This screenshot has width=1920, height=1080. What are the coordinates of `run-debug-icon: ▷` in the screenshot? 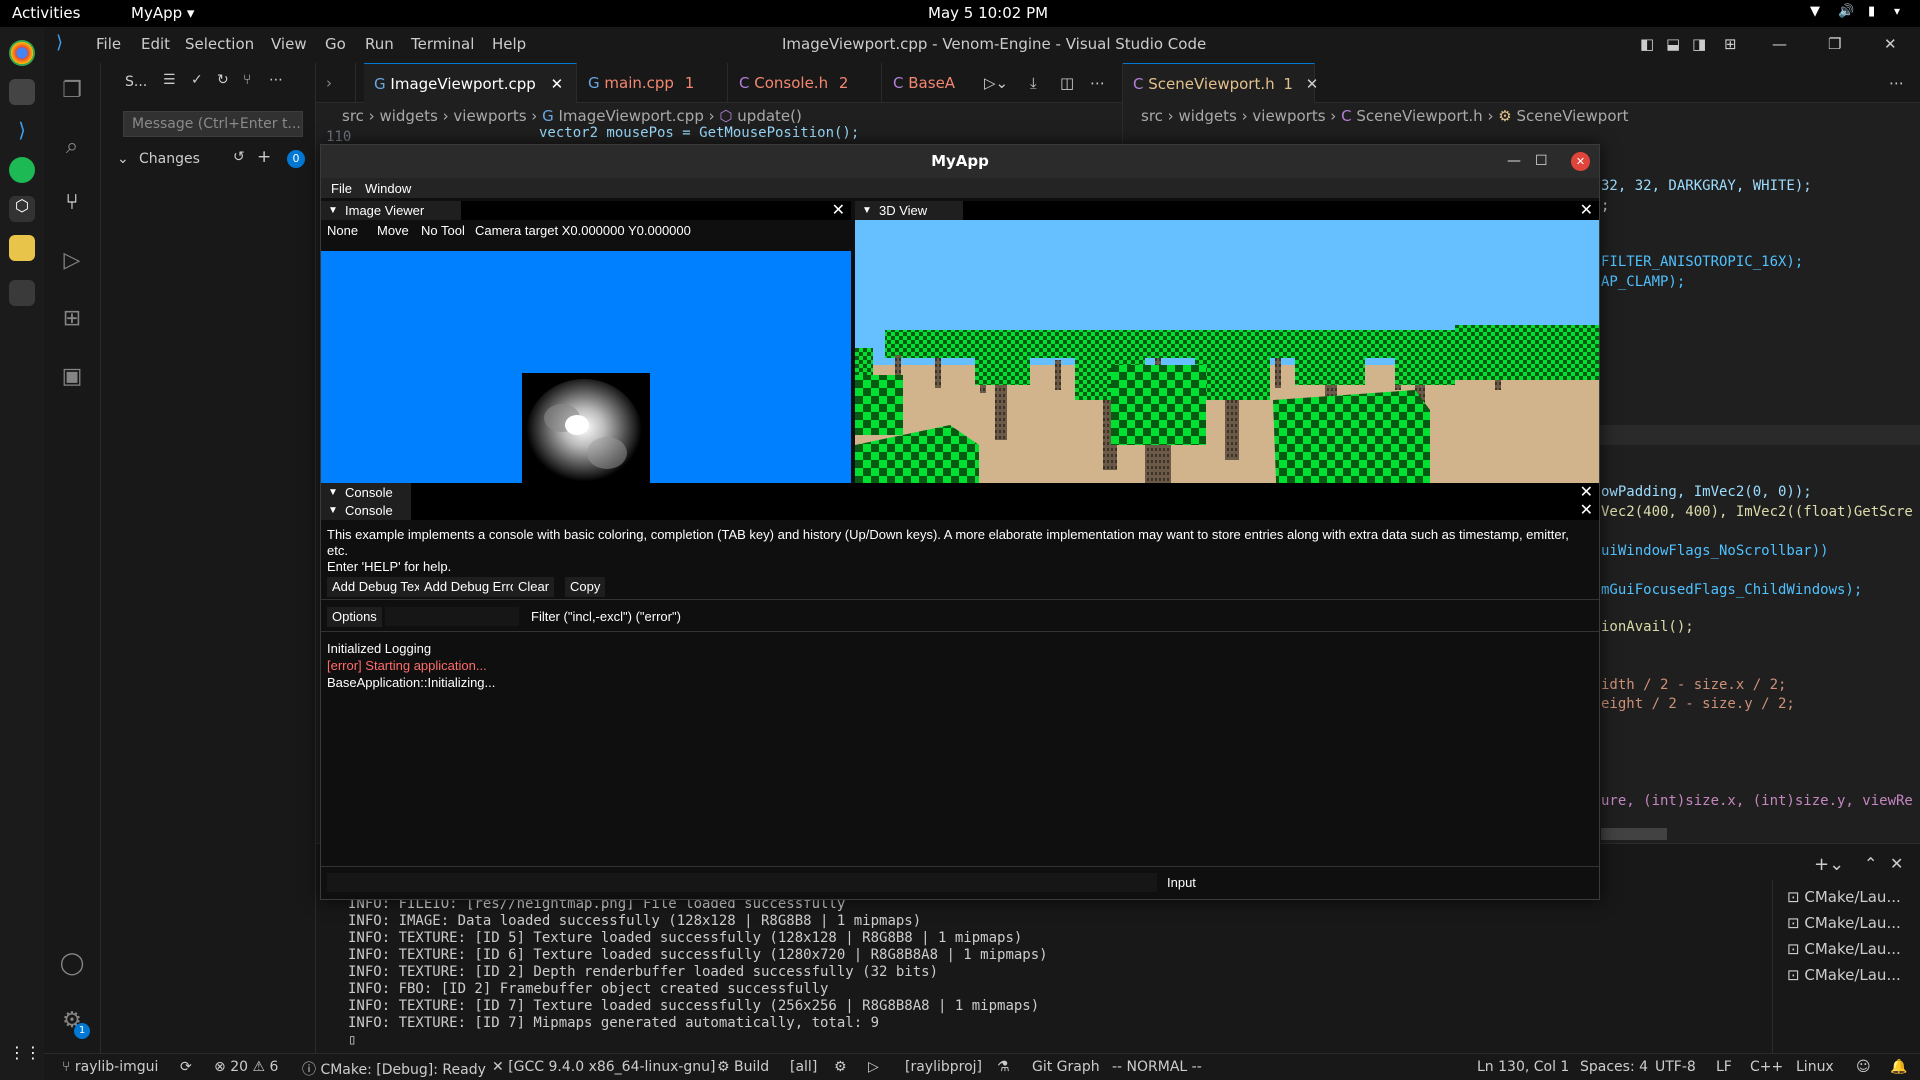 It's located at (72, 261).